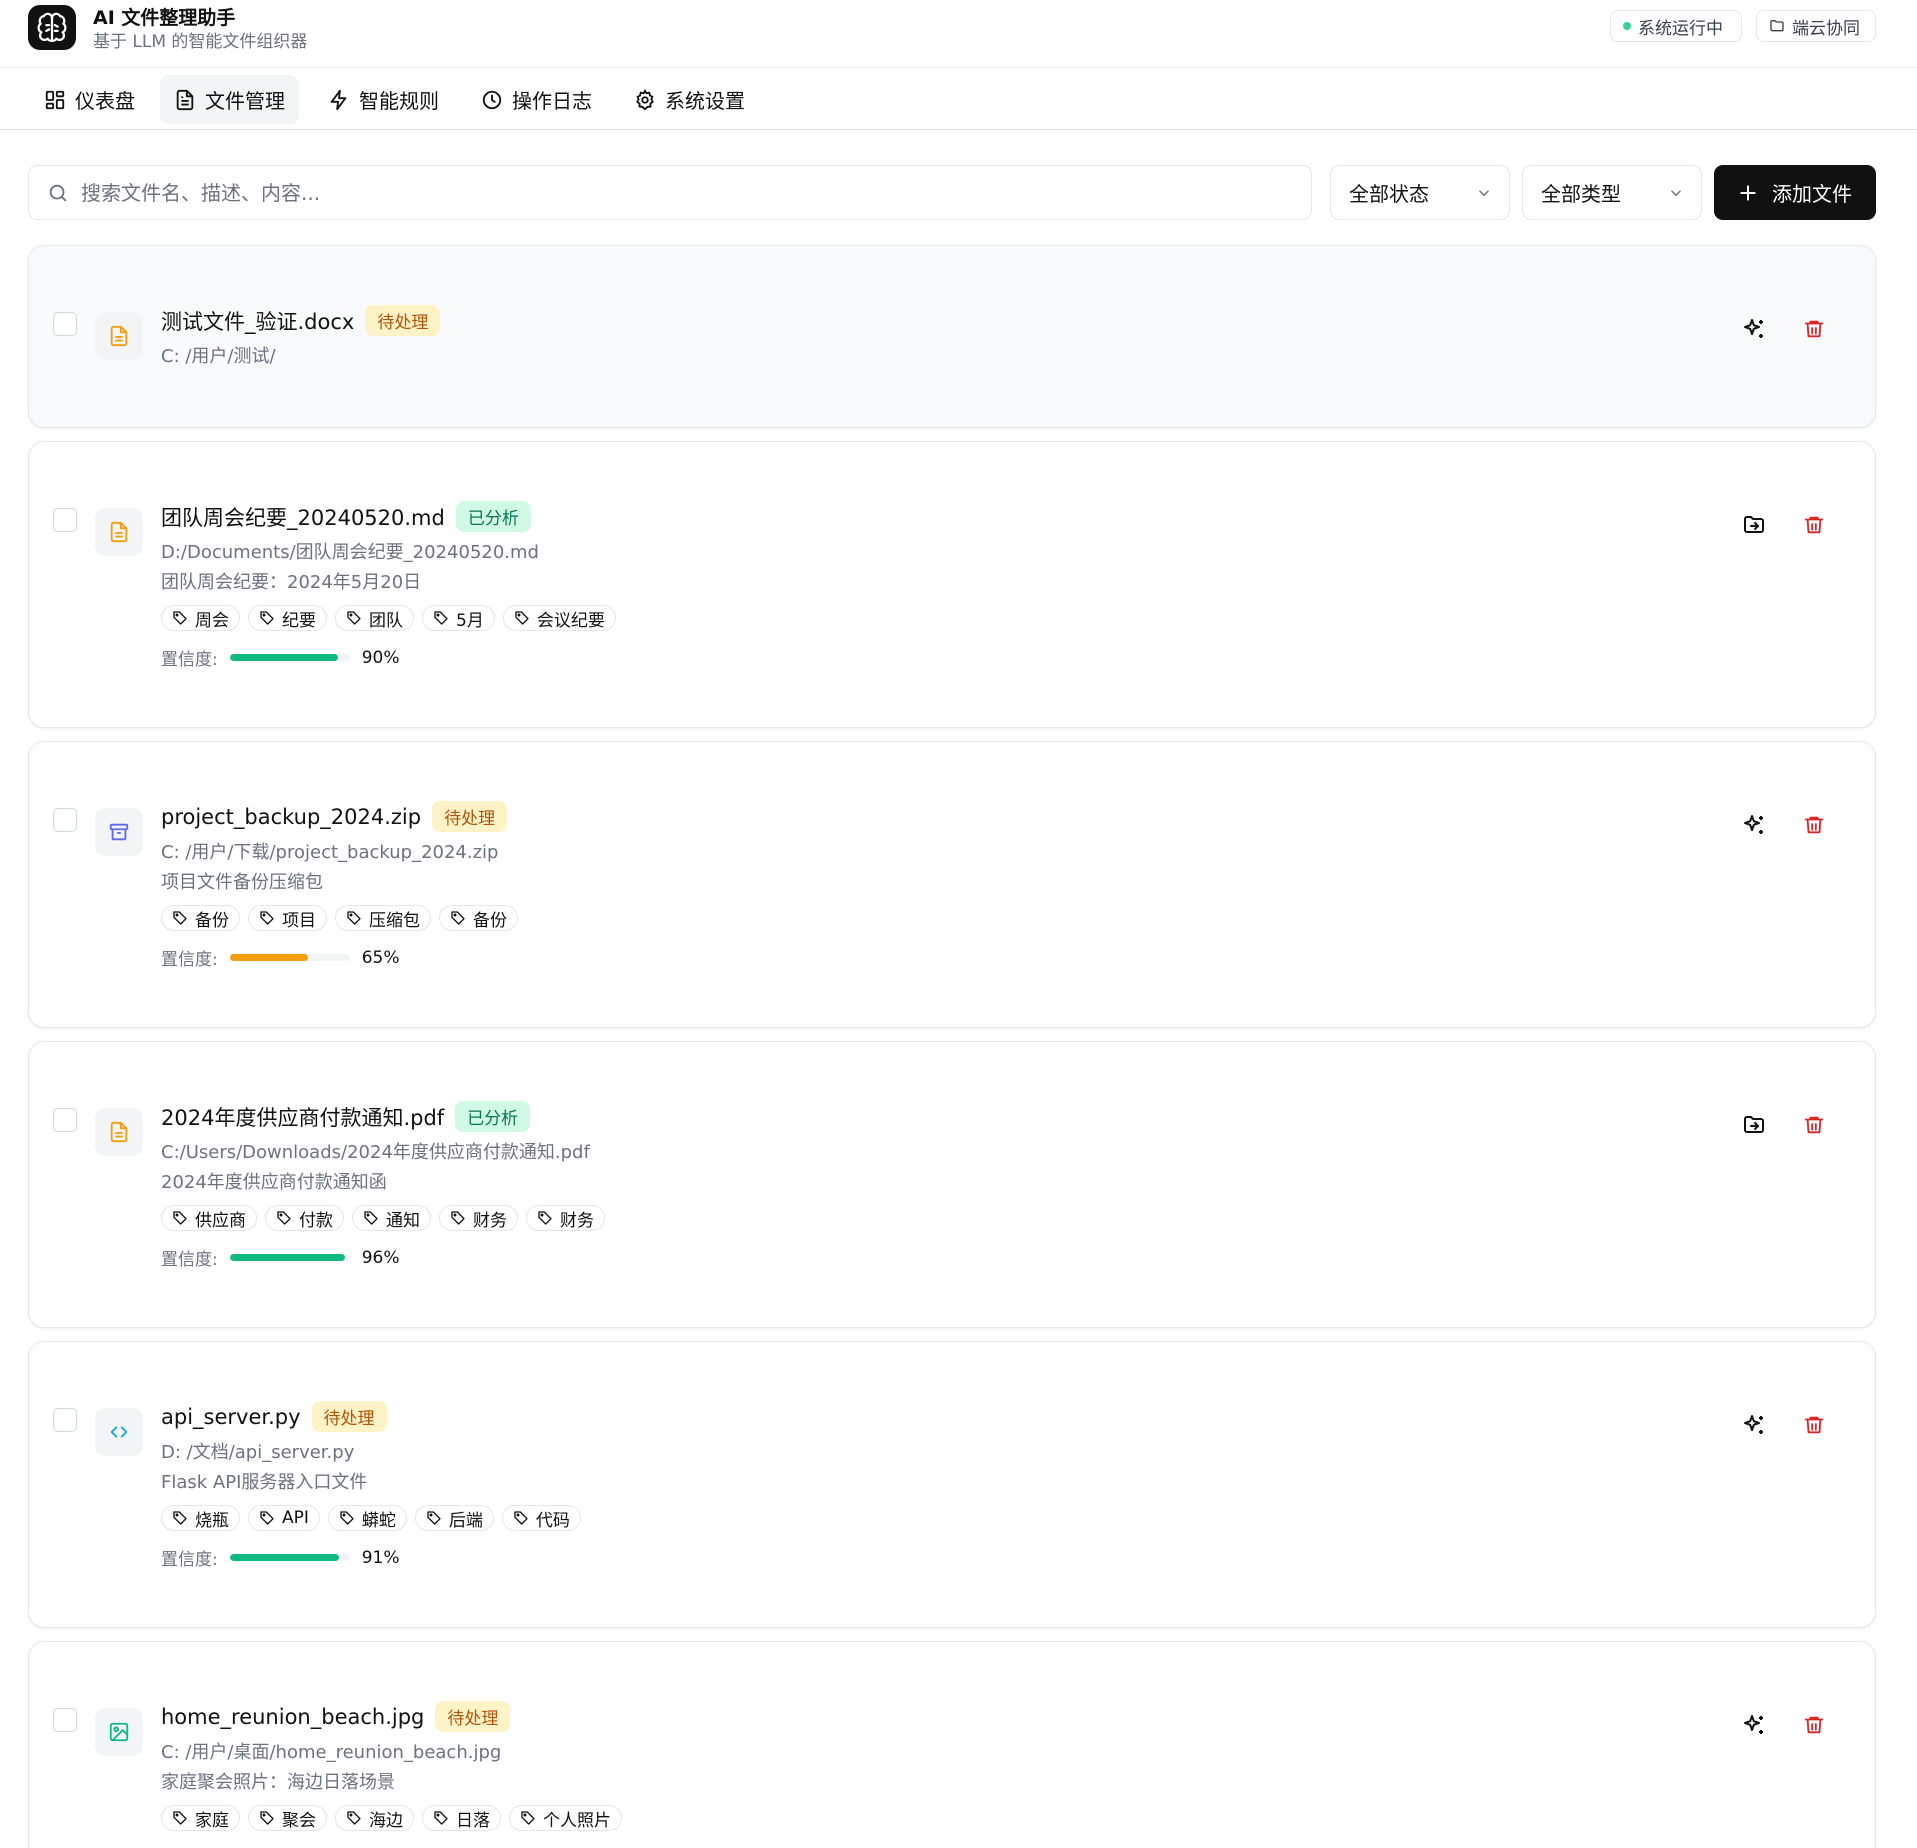  I want to click on sparkles-icon, so click(1753, 328).